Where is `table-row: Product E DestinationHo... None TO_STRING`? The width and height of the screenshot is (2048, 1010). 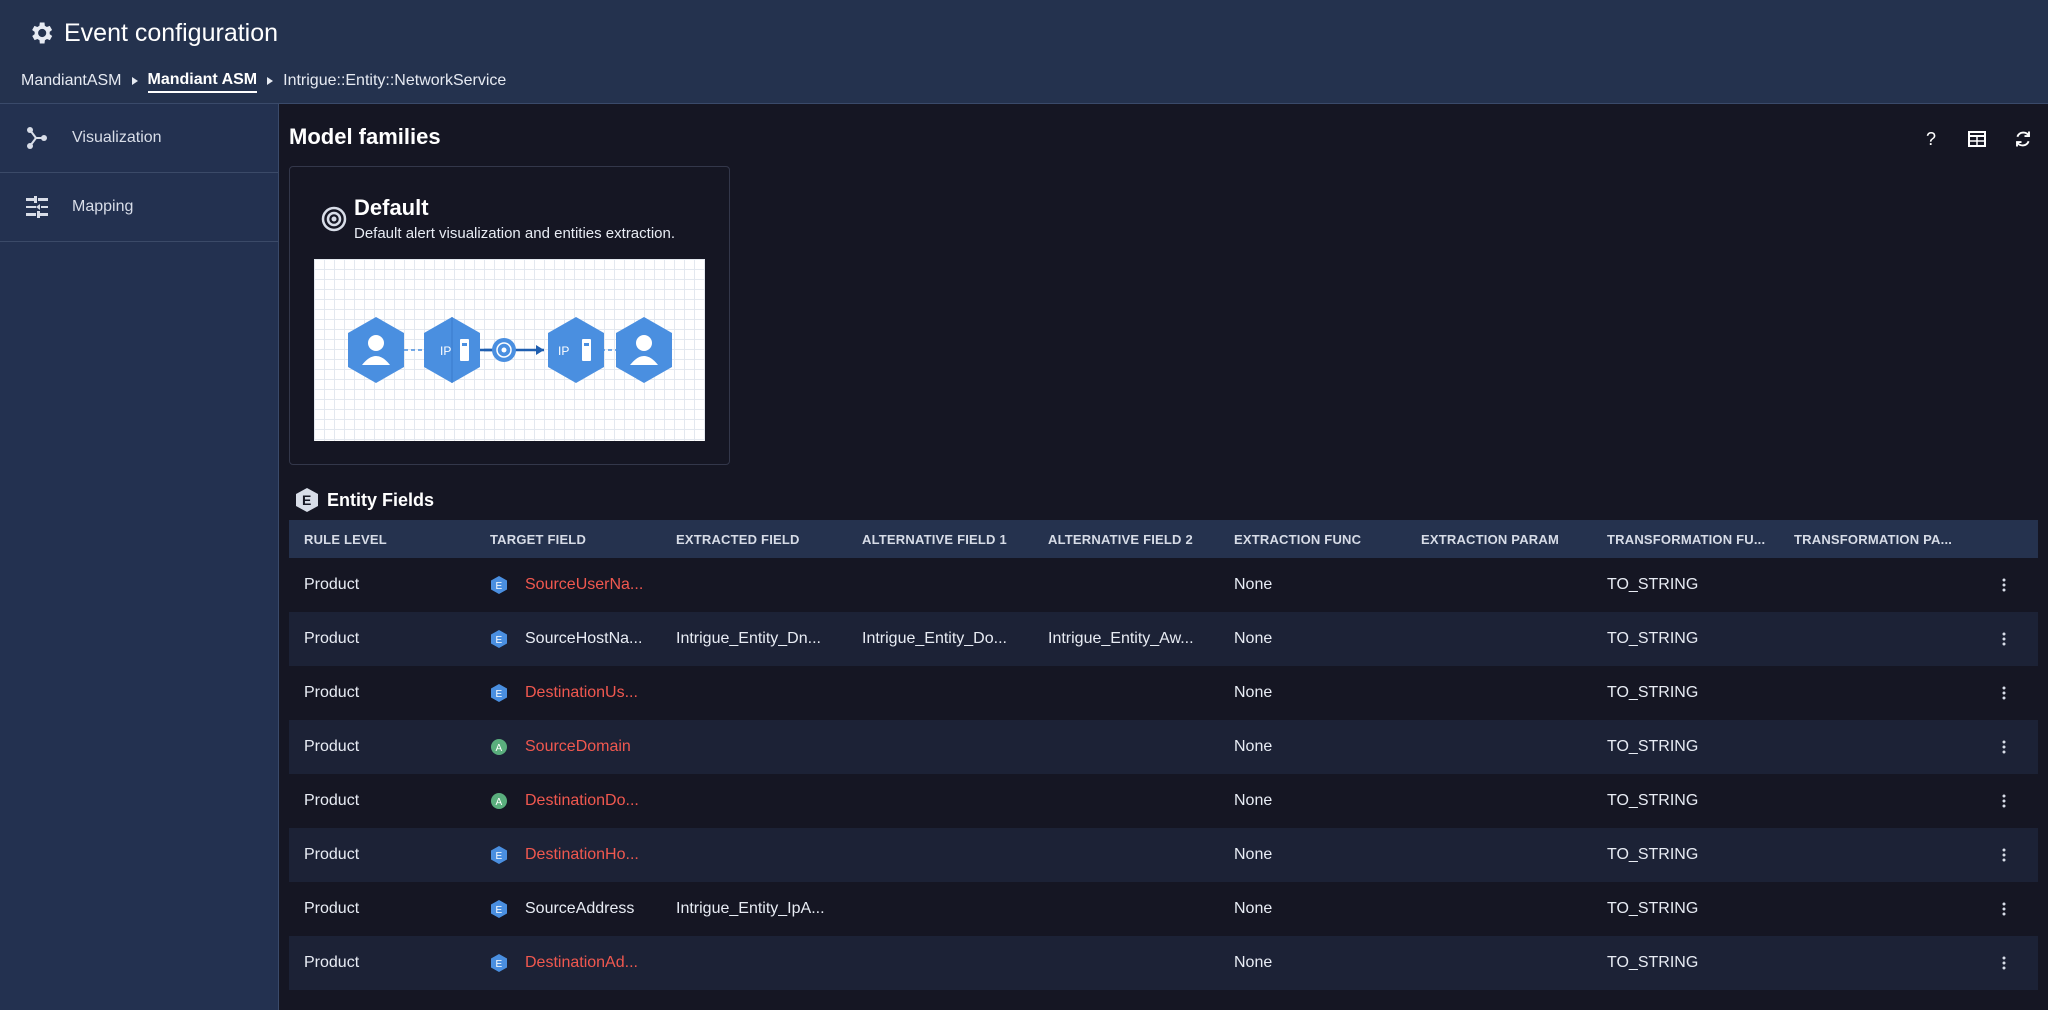
table-row: Product E DestinationHo... None TO_STRING is located at coordinates (1163, 855).